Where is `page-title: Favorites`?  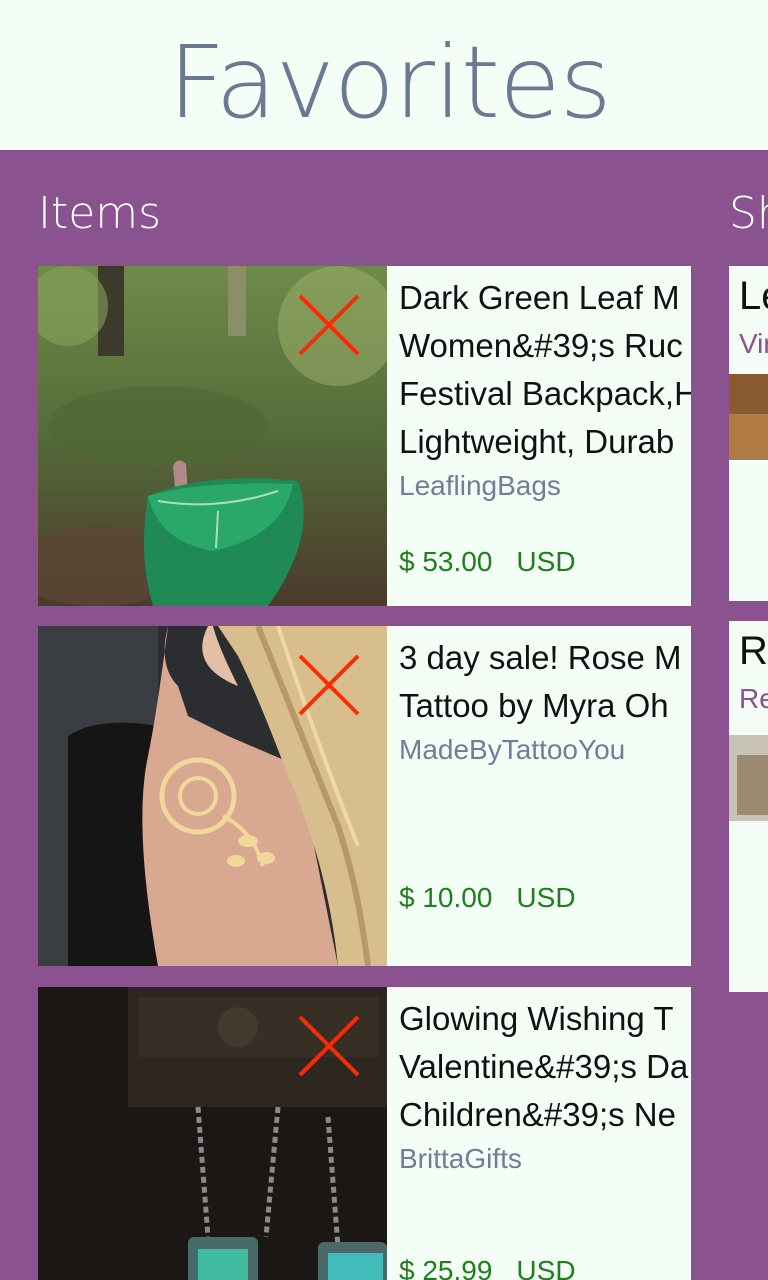
page-title: Favorites is located at coordinates (390, 82).